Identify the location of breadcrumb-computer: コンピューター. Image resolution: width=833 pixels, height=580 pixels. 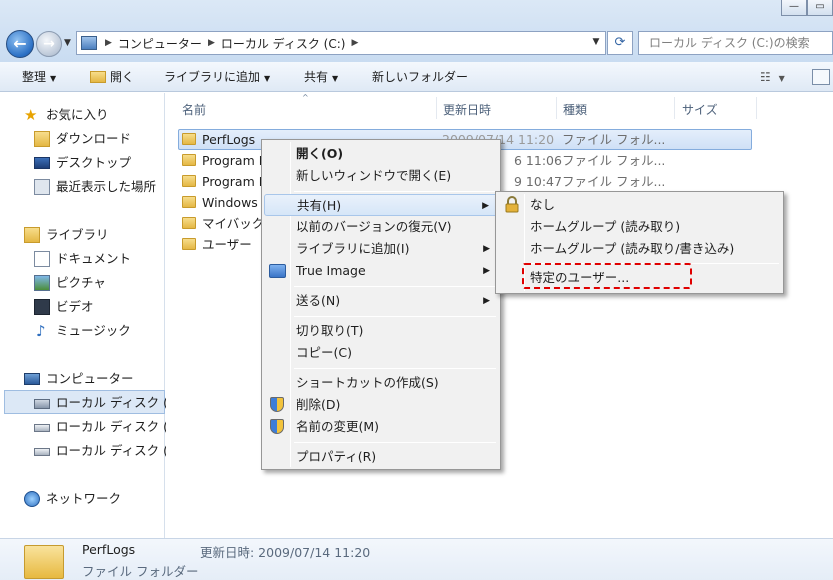
(160, 43).